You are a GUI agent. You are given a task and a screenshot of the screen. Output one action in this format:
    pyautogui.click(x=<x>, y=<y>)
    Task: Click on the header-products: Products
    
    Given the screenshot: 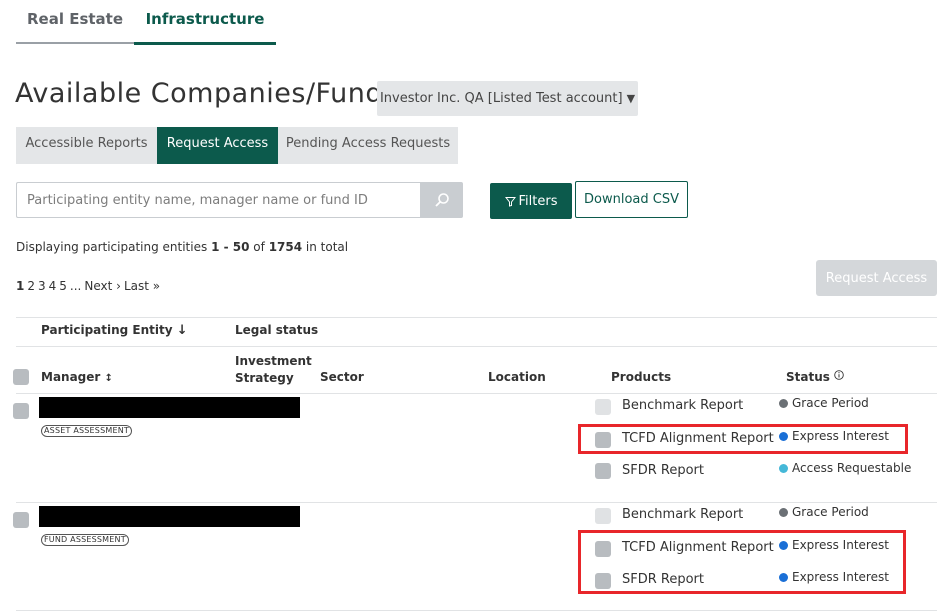 What is the action you would take?
    pyautogui.click(x=641, y=377)
    